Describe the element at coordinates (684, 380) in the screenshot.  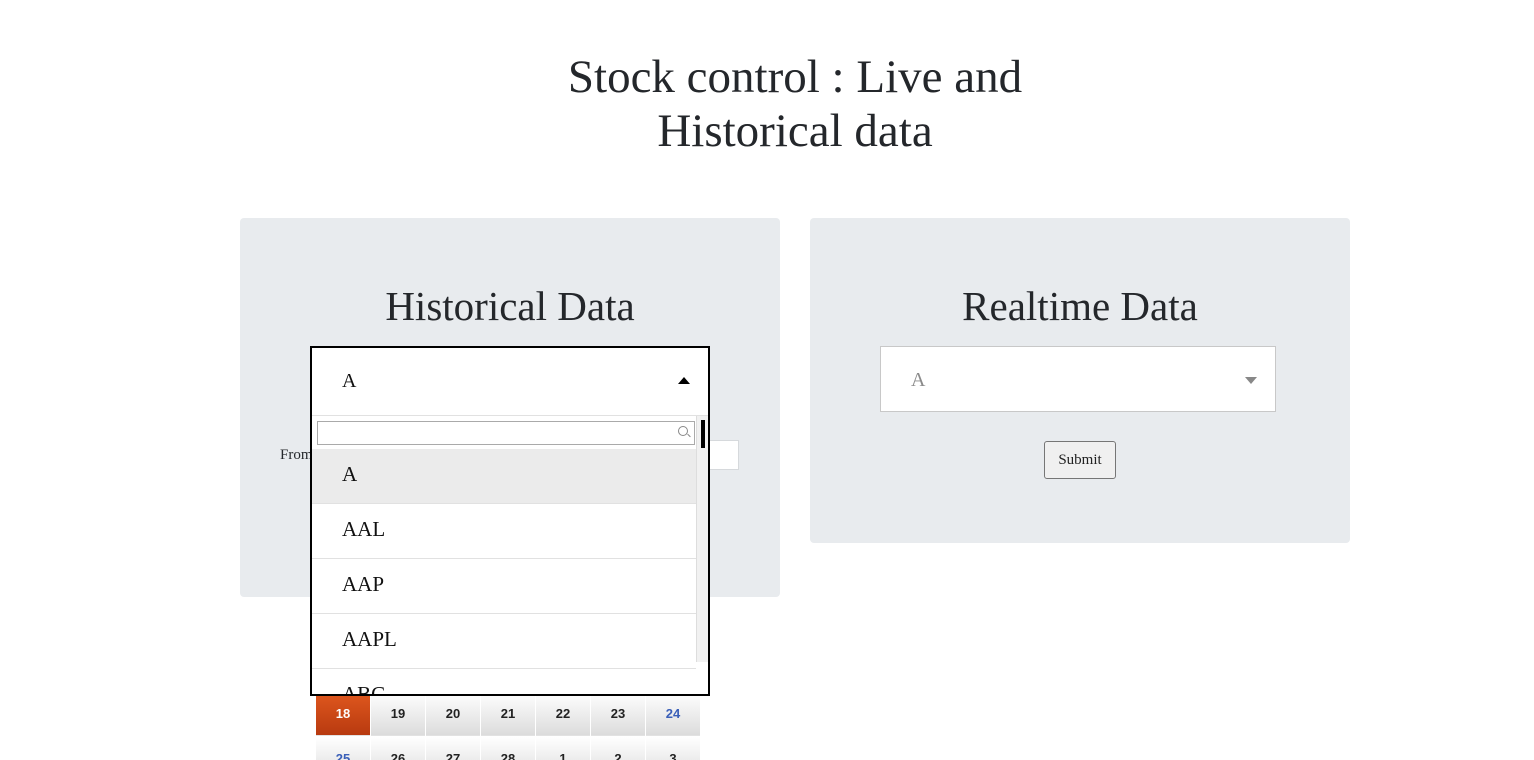
I see `chevron-up-icon` at that location.